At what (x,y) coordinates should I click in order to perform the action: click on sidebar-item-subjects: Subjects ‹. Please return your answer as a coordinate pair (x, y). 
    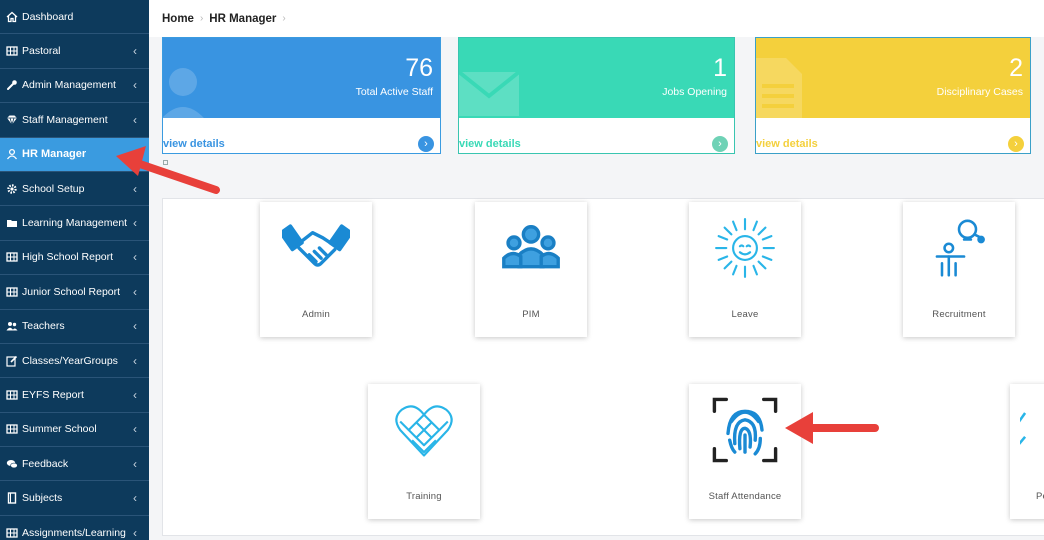
    Looking at the image, I should click on (74, 498).